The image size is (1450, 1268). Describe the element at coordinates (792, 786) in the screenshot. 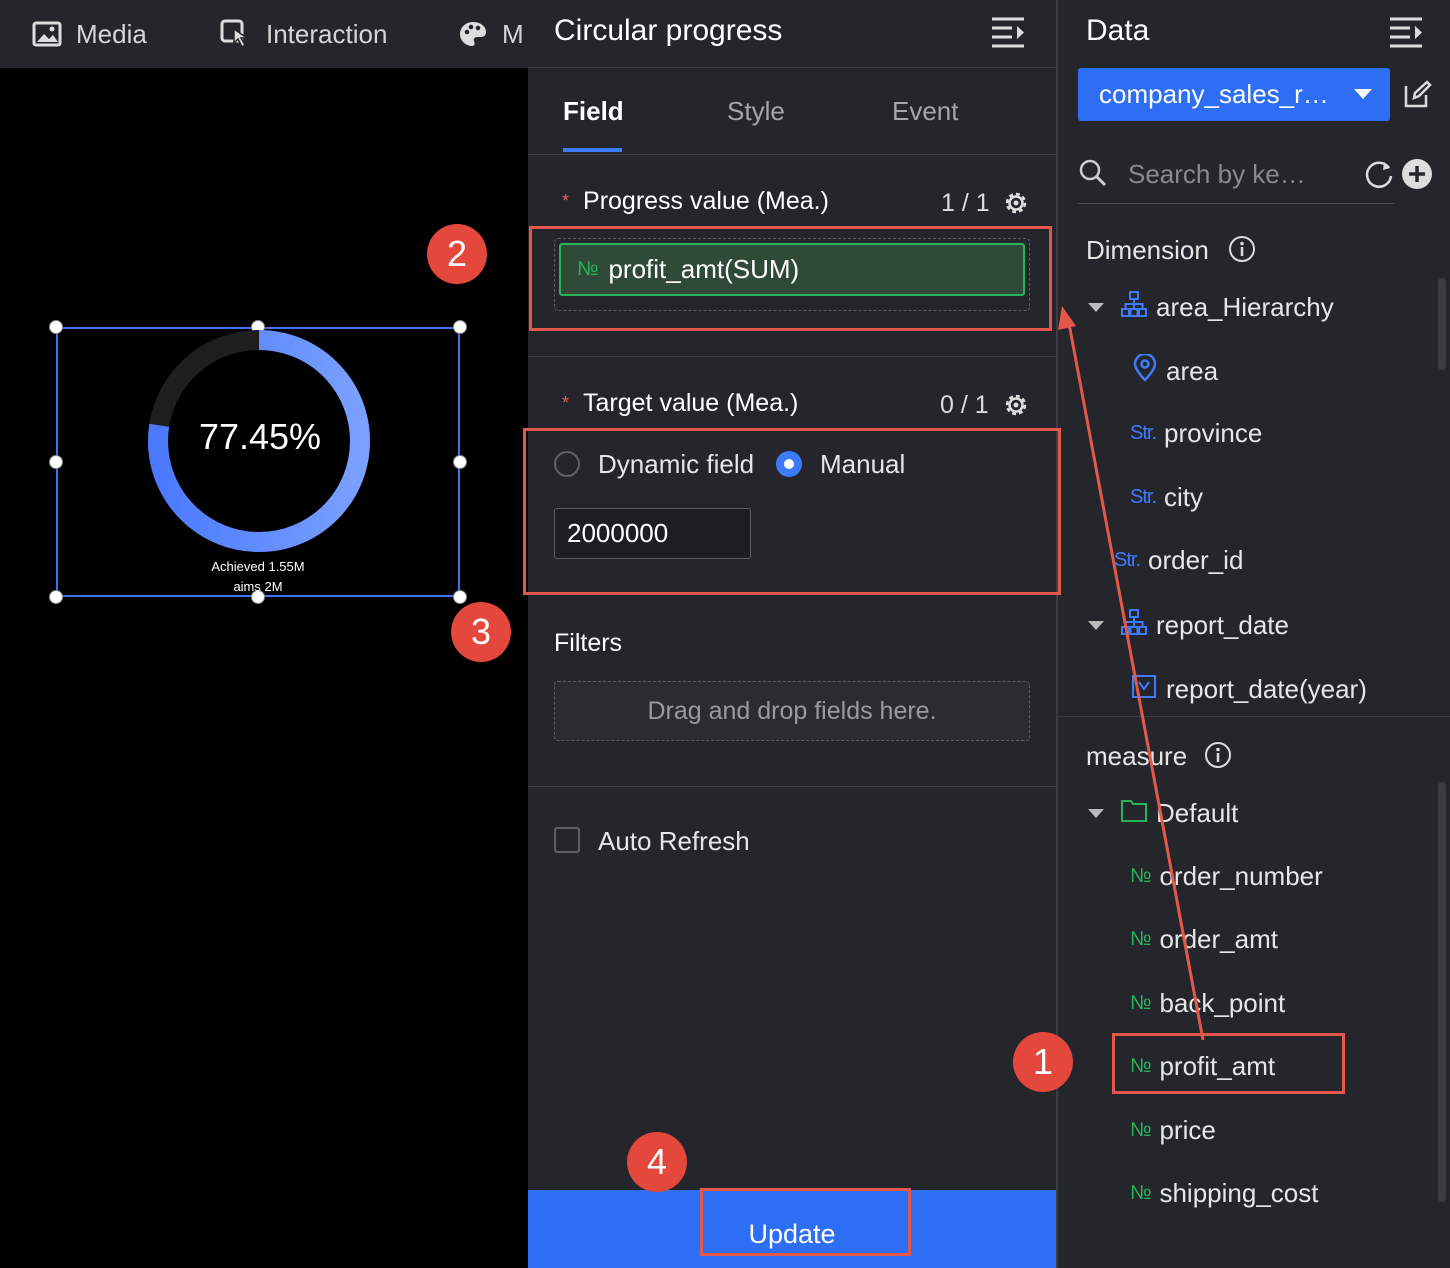

I see `section-divider` at that location.